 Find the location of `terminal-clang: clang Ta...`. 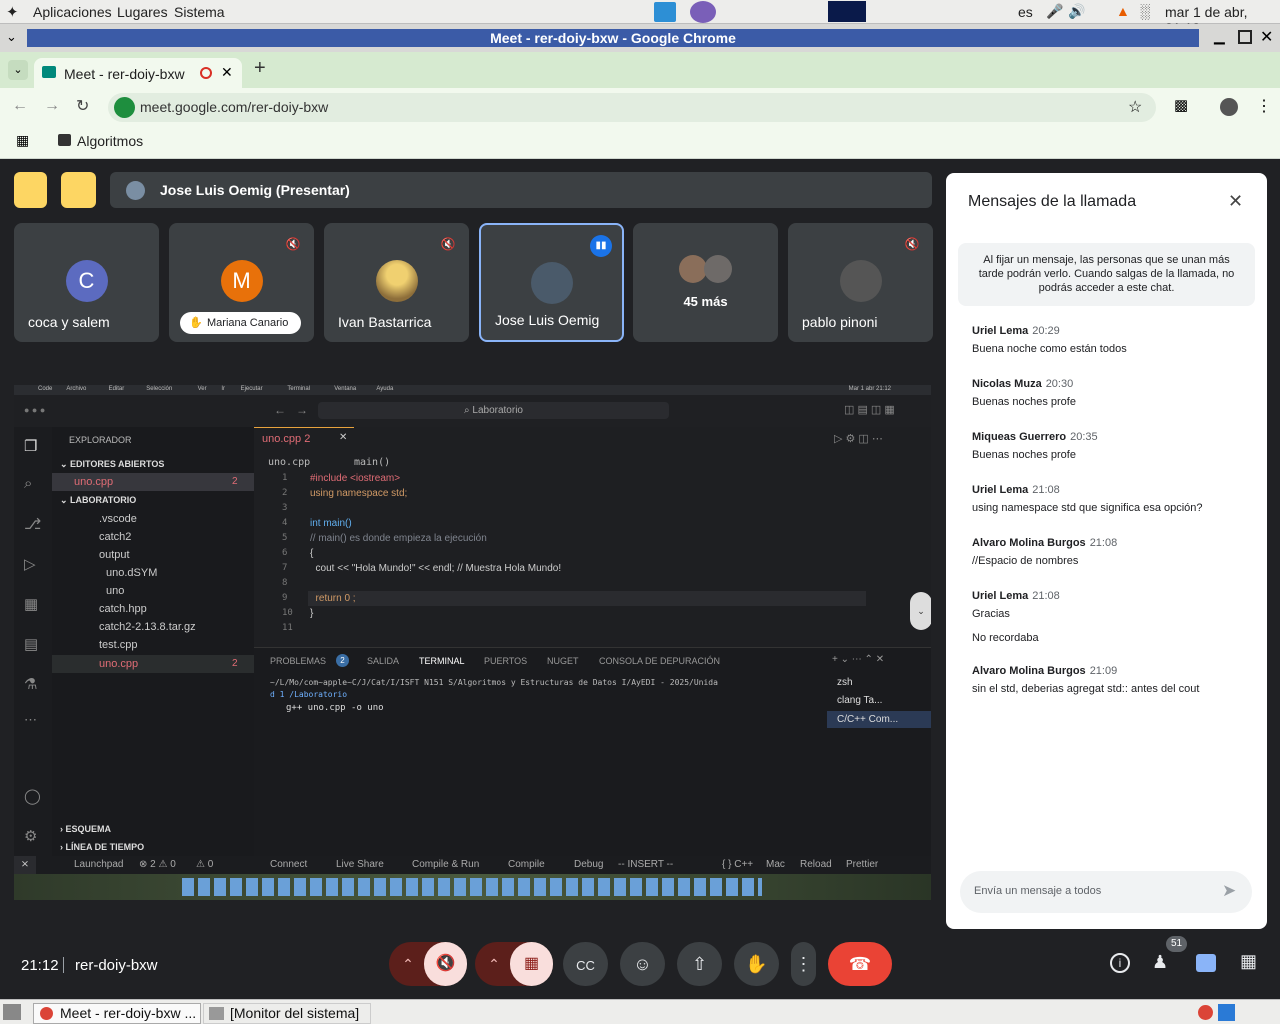

terminal-clang: clang Ta... is located at coordinates (859, 700).